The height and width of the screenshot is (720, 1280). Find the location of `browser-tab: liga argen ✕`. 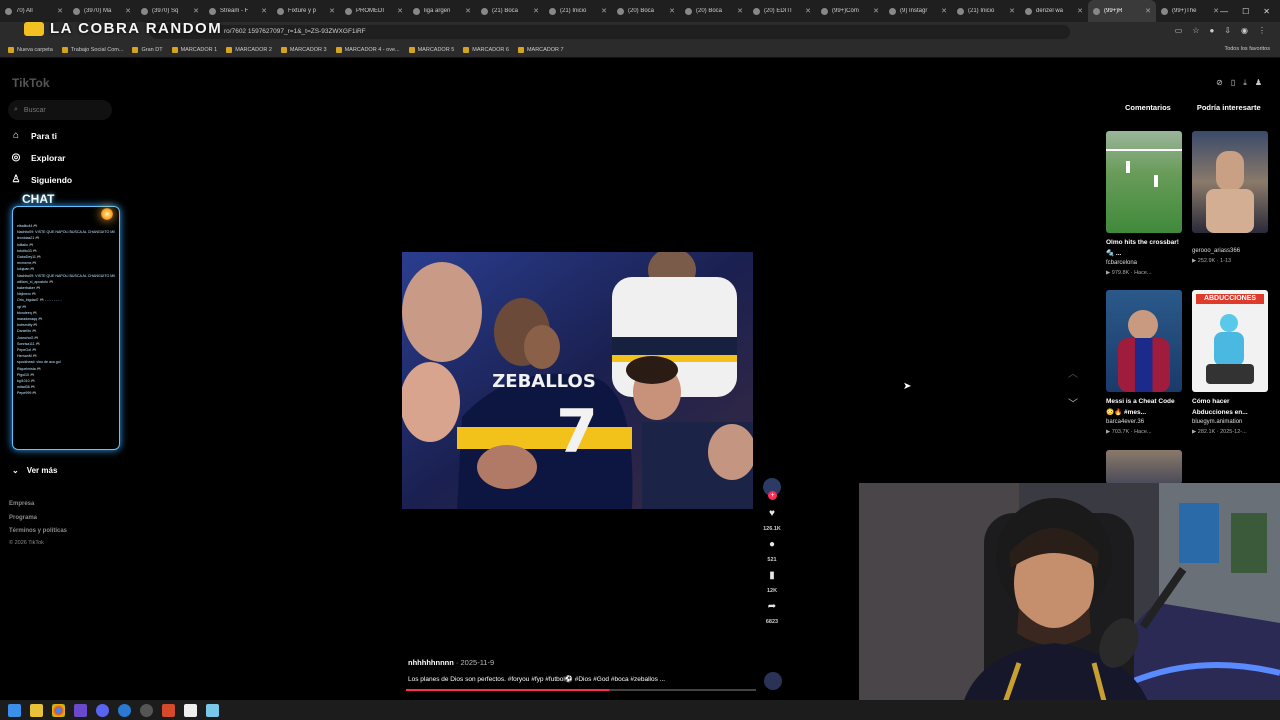

browser-tab: liga argen ✕ is located at coordinates (442, 11).